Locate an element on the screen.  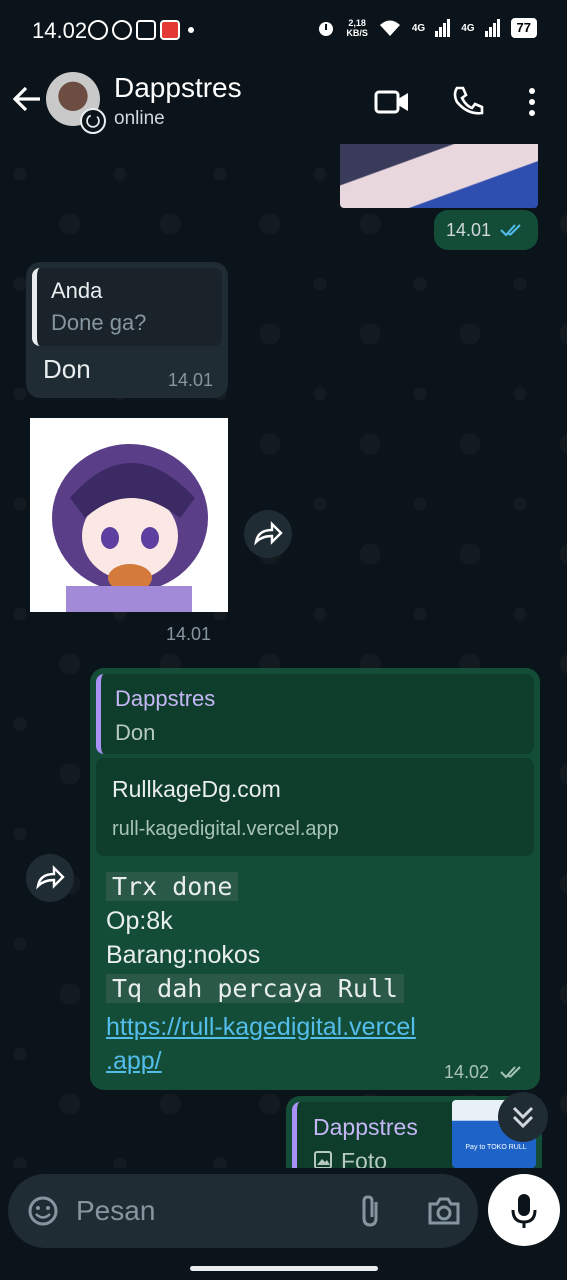
sticker-time: 14.01 is located at coordinates (189, 634).